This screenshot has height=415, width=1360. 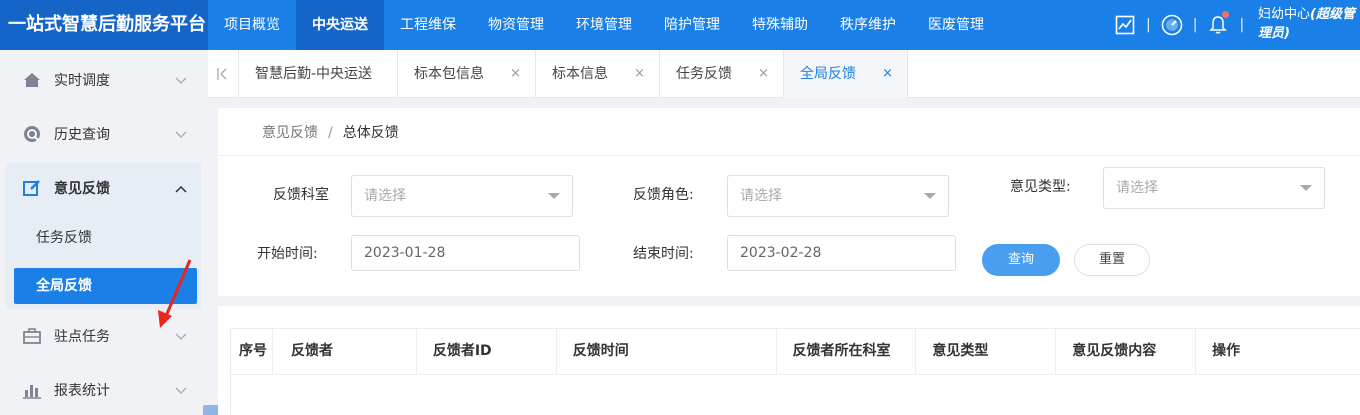 I want to click on chevron-up-icon, so click(x=181, y=189).